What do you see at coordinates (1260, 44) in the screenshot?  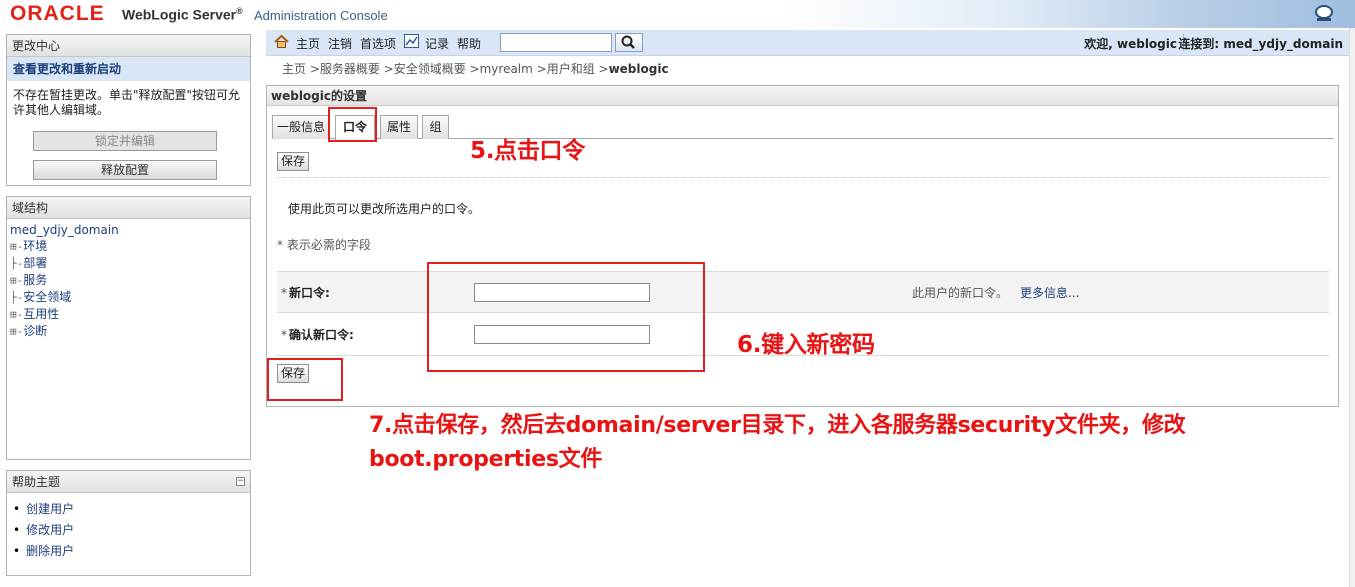 I see `connected-domain-text: 连接到: med_ydjy_domain` at bounding box center [1260, 44].